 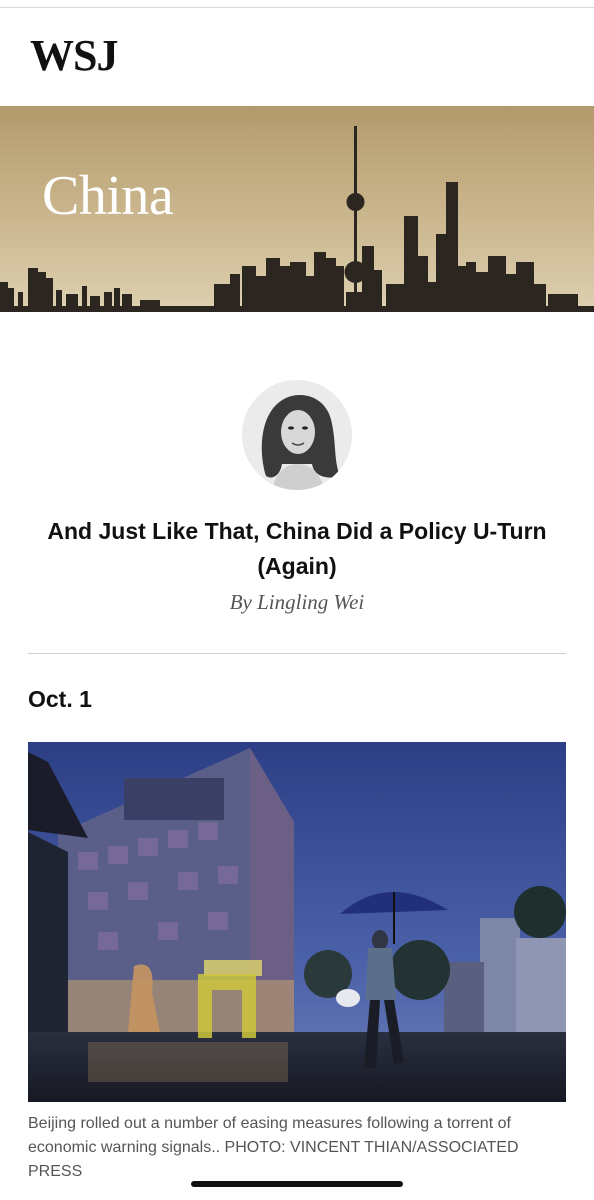 I want to click on top-divider, so click(x=297, y=7).